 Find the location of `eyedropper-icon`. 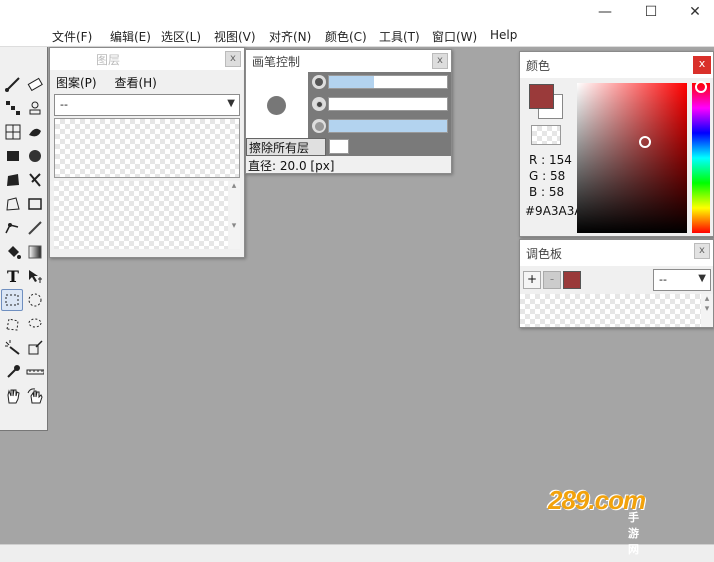

eyedropper-icon is located at coordinates (13, 371).